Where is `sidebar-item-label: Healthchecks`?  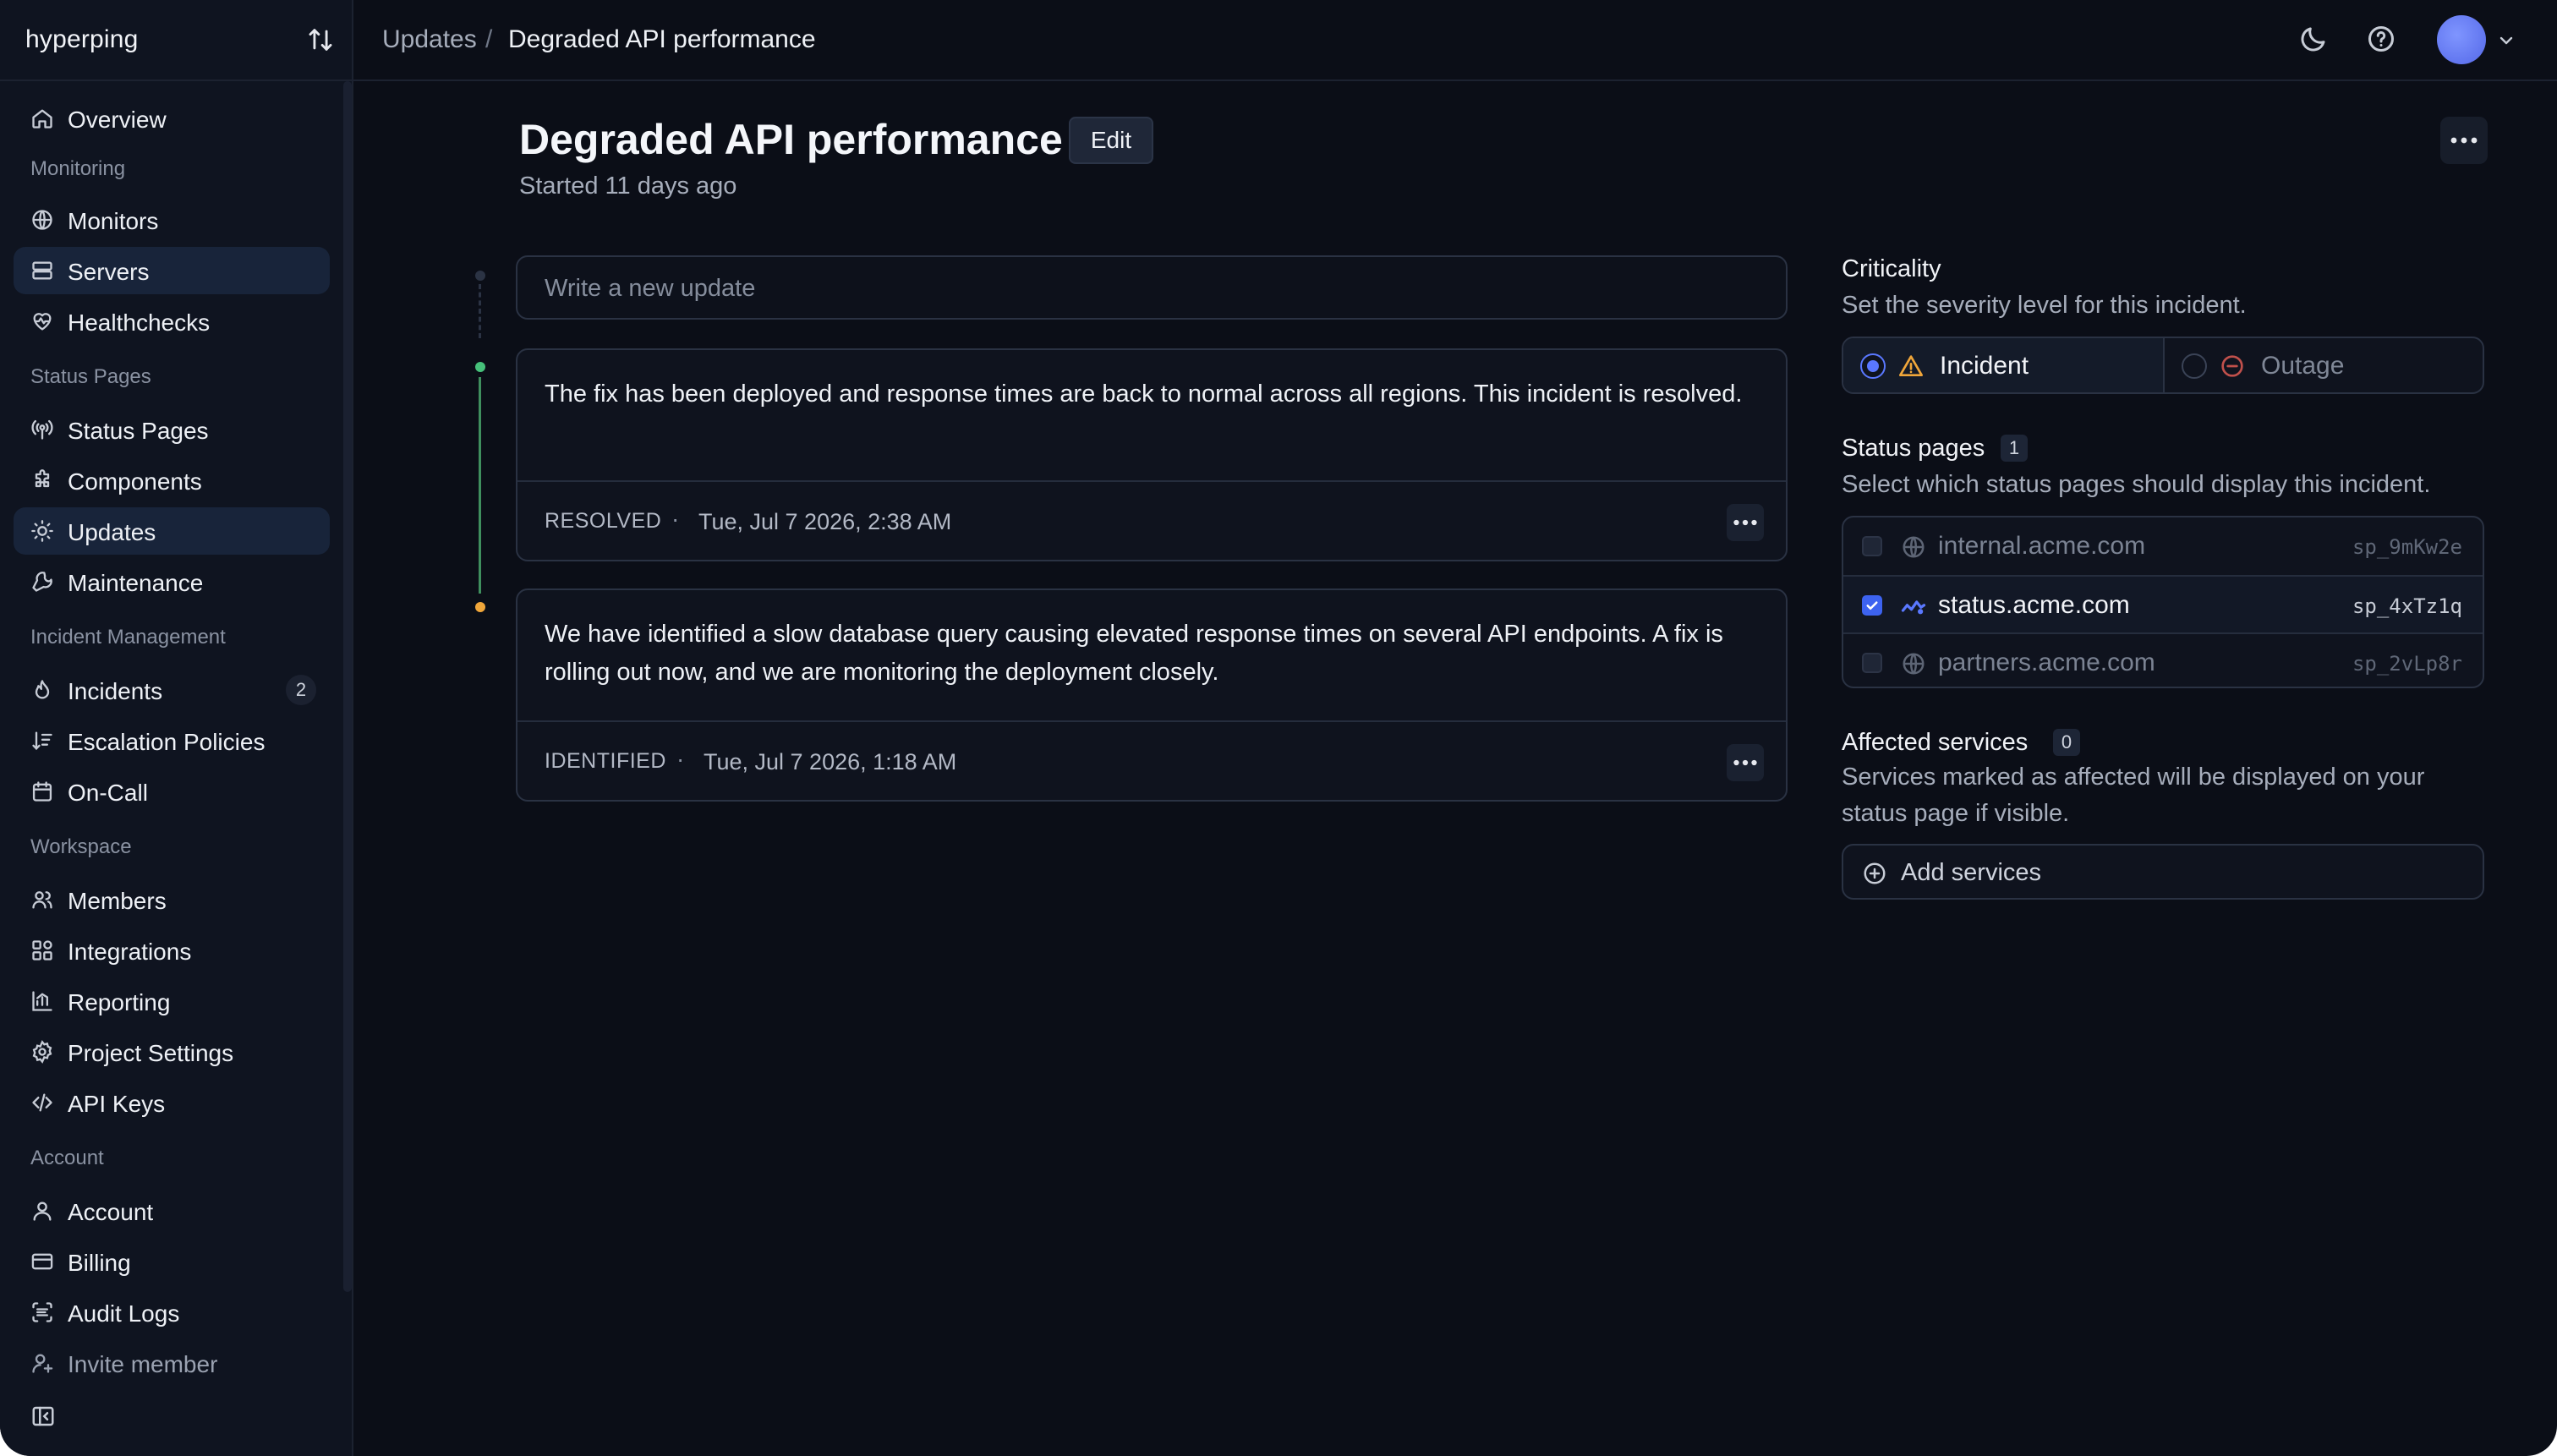
sidebar-item-label: Healthchecks is located at coordinates (139, 322).